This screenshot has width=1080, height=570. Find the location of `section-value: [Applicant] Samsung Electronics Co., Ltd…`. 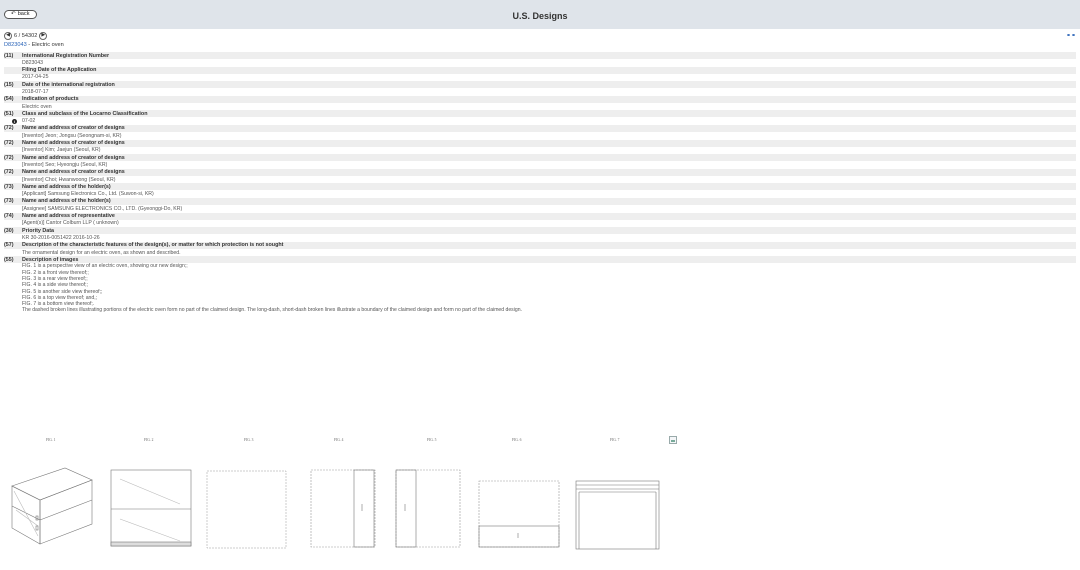

section-value: [Applicant] Samsung Electronics Co., Ltd… is located at coordinates (88, 194).